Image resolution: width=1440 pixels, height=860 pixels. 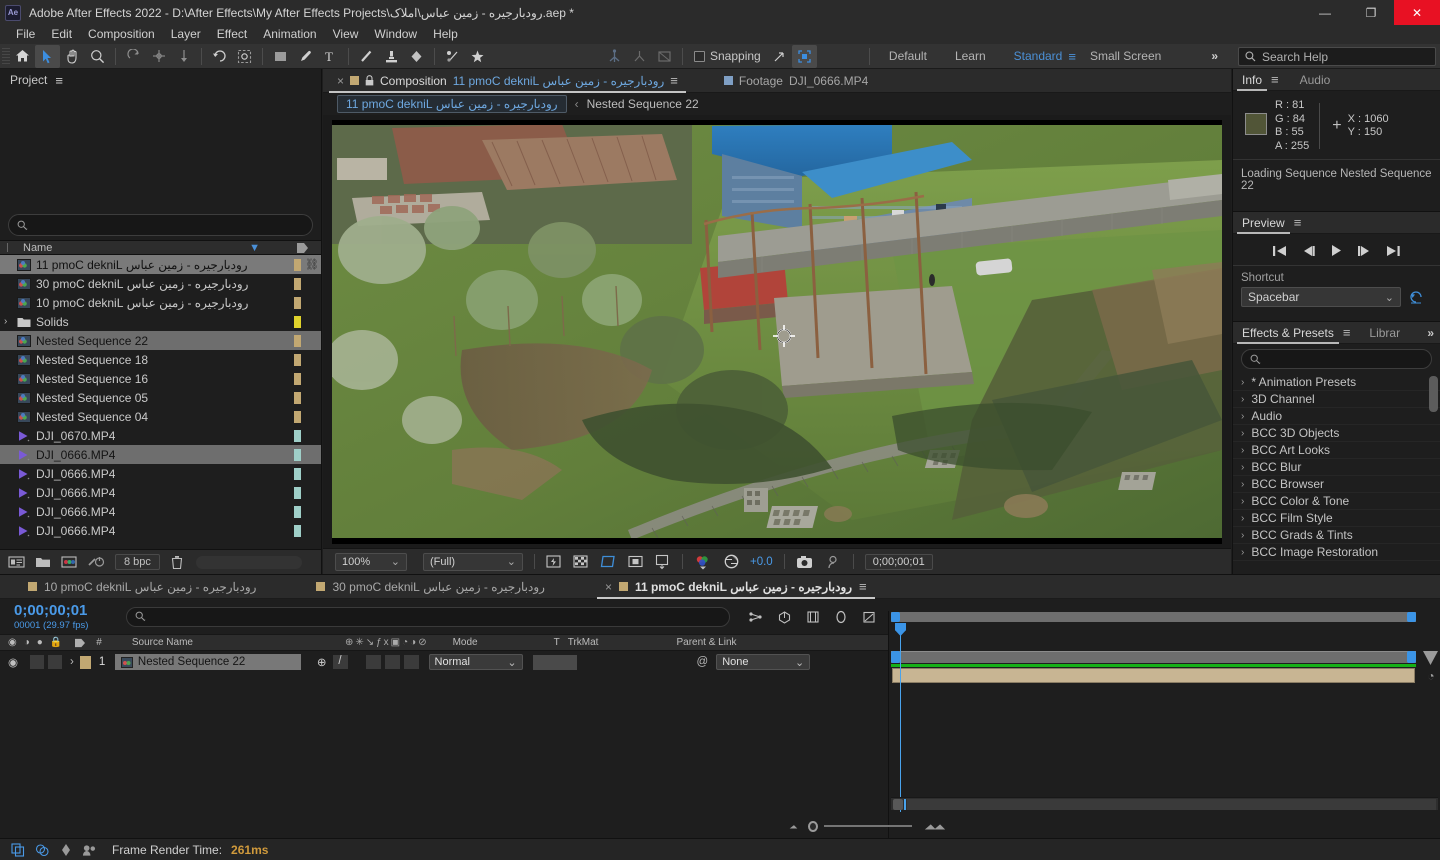 What do you see at coordinates (37, 662) in the screenshot?
I see `layer-audio-toggle` at bounding box center [37, 662].